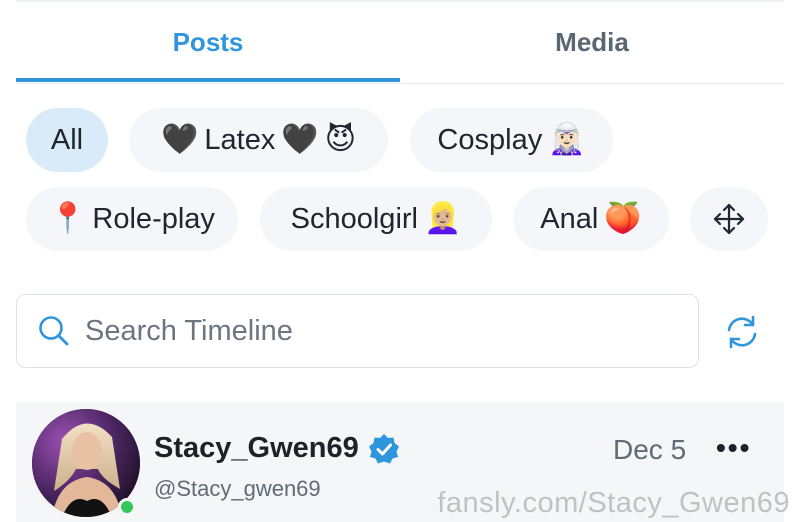 The image size is (800, 522). I want to click on refresh-icon, so click(742, 332).